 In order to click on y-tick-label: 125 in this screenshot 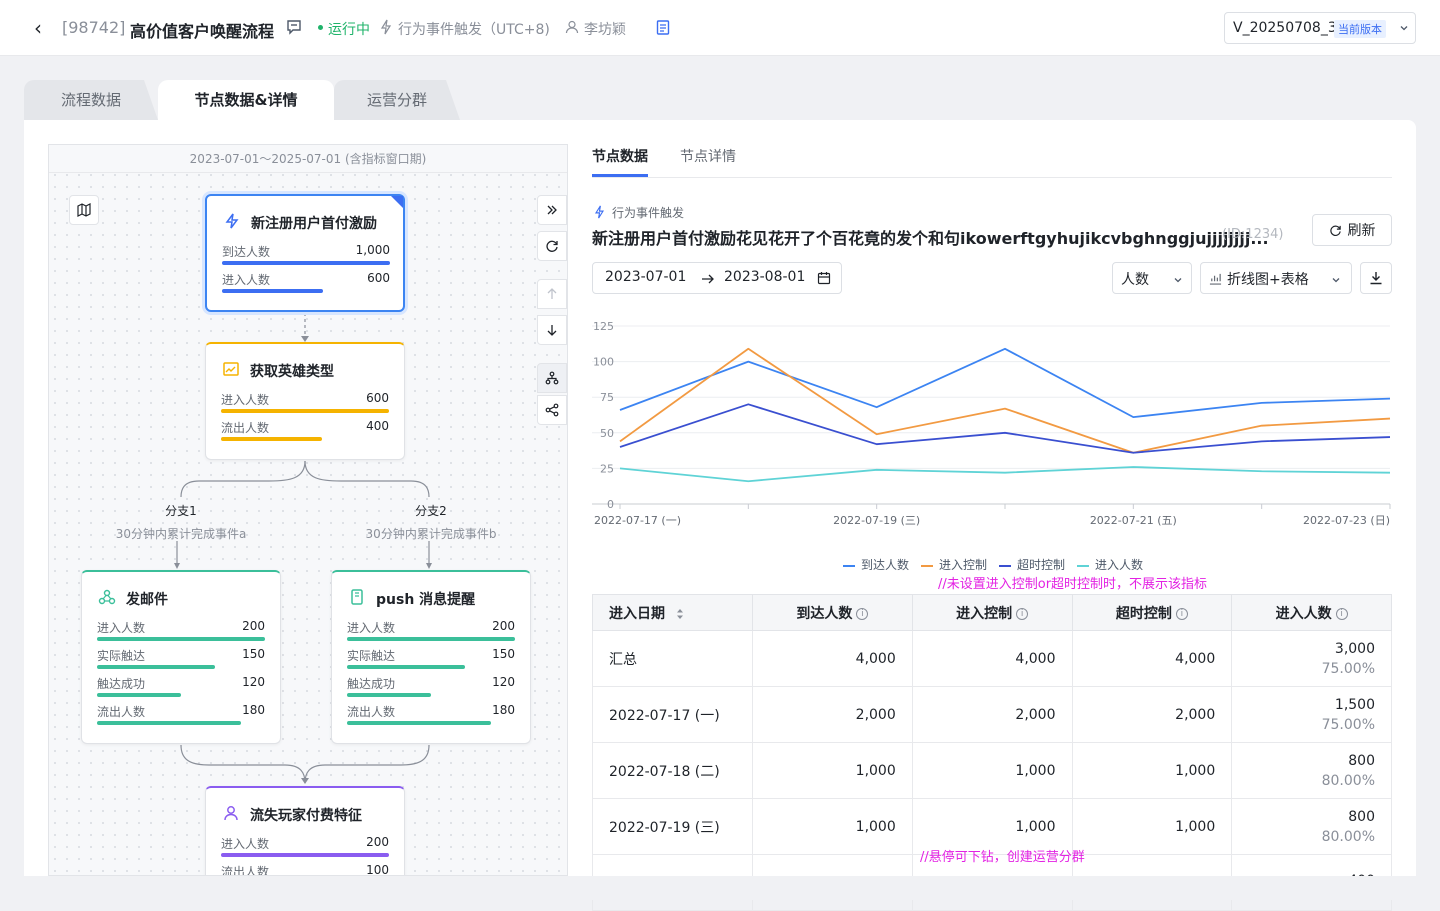, I will do `click(603, 326)`.